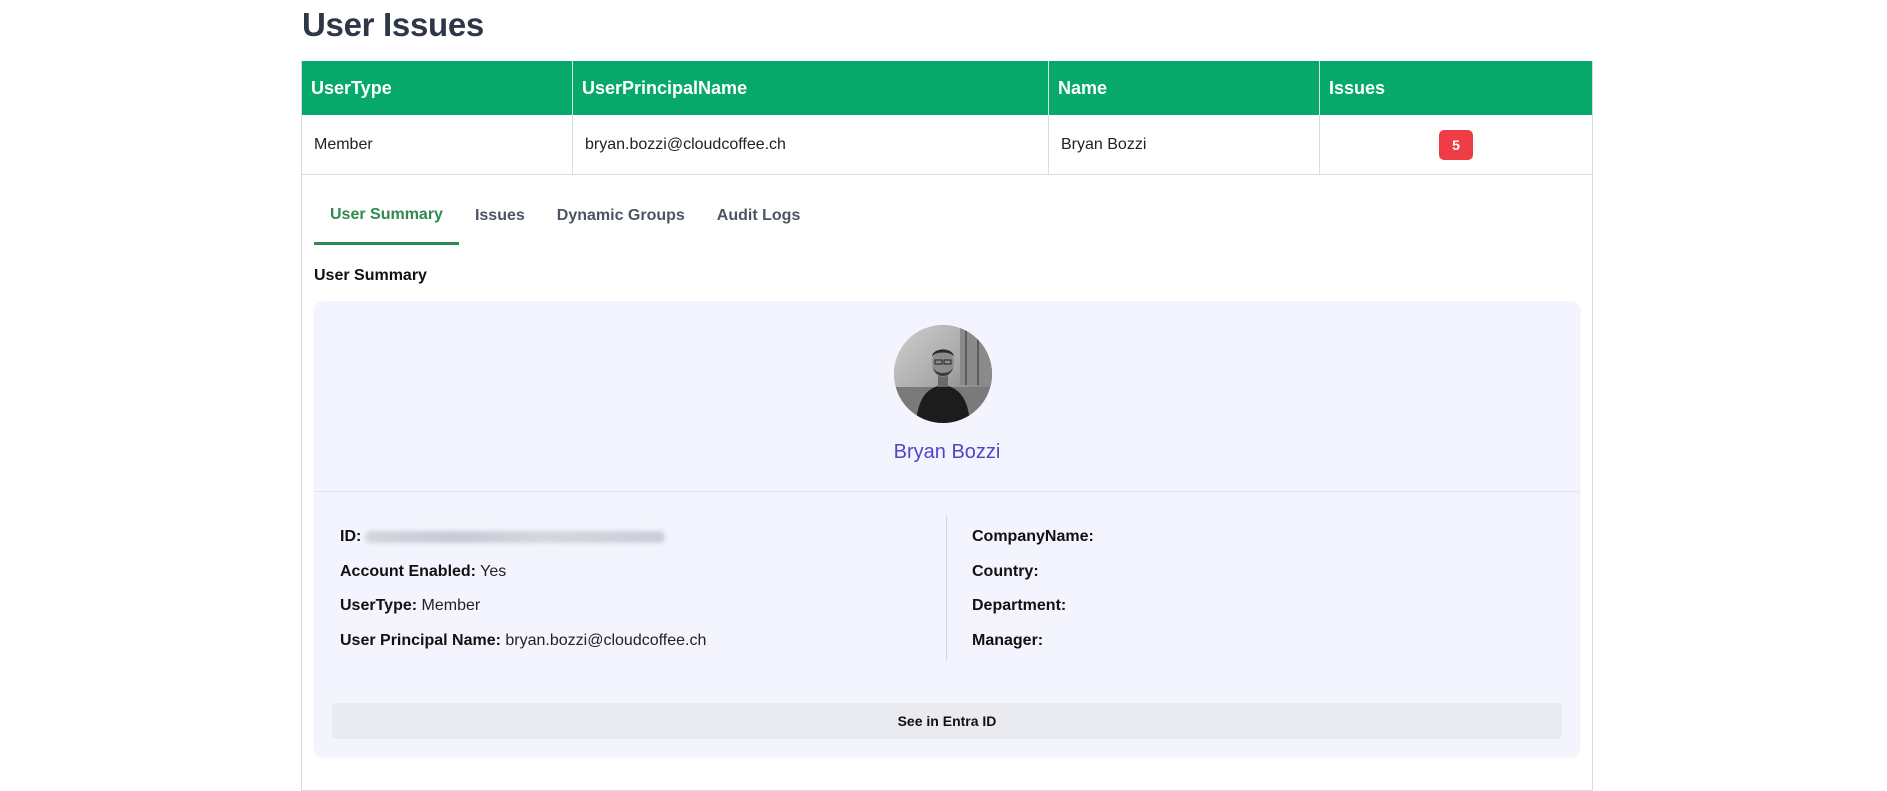  I want to click on cell-issues: 5, so click(1456, 144).